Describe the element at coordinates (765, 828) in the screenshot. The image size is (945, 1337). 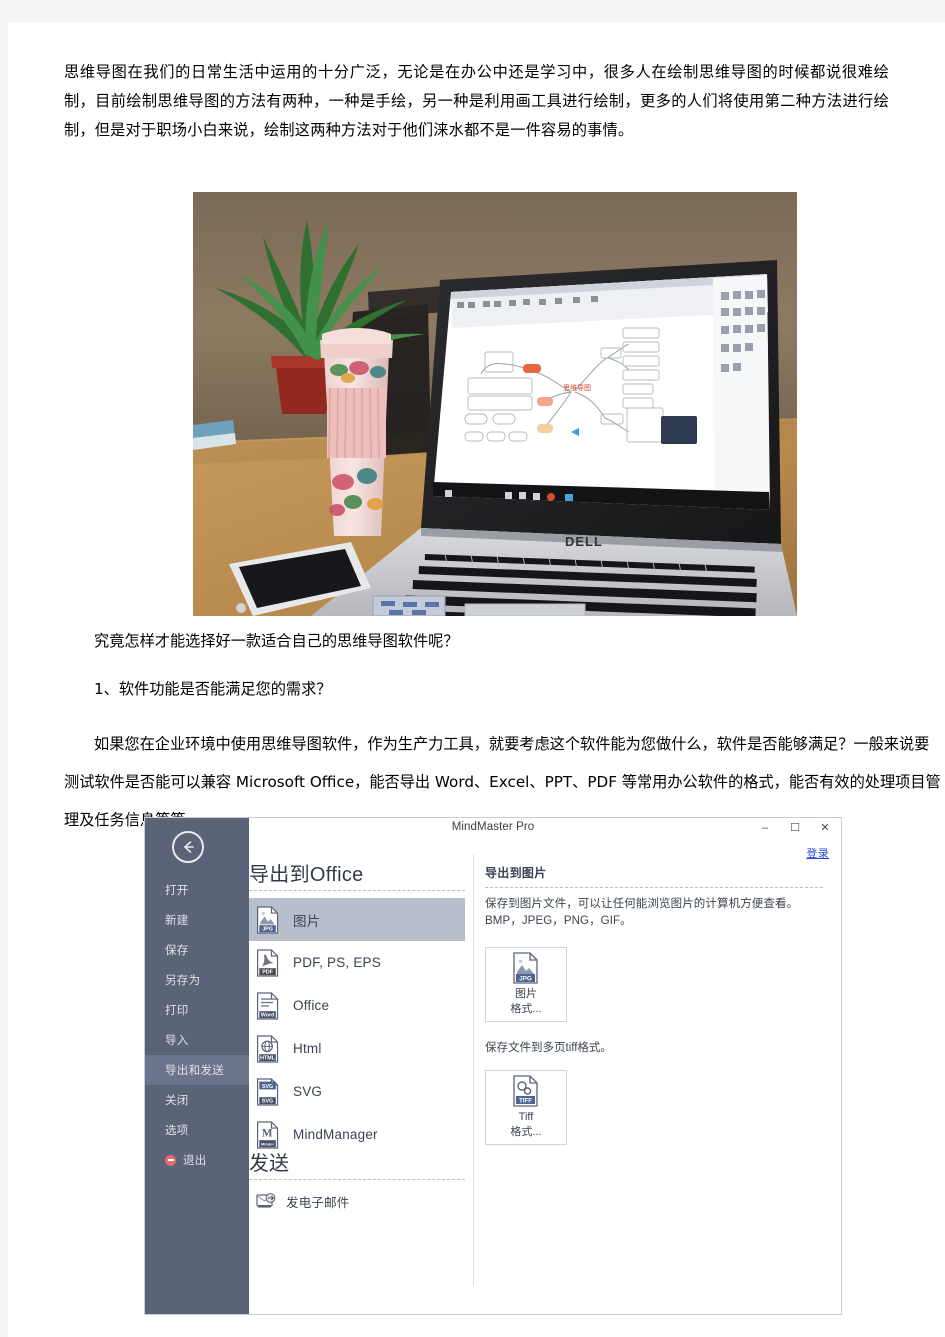
I see `minimize-icon: –` at that location.